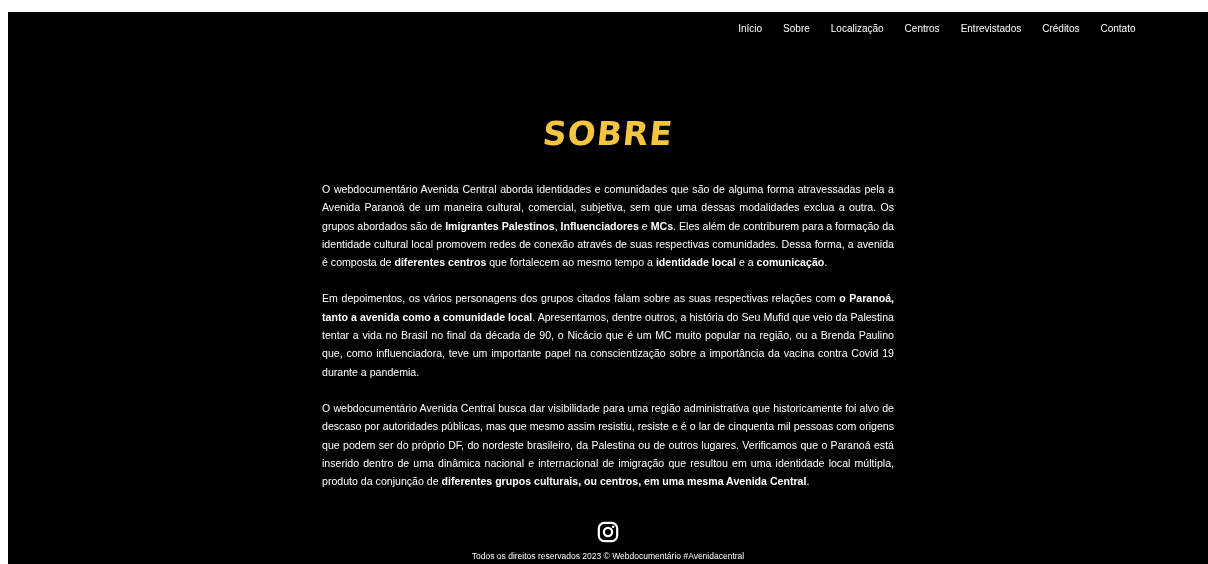 This screenshot has height=564, width=1208. I want to click on nav-link: Início, so click(750, 35).